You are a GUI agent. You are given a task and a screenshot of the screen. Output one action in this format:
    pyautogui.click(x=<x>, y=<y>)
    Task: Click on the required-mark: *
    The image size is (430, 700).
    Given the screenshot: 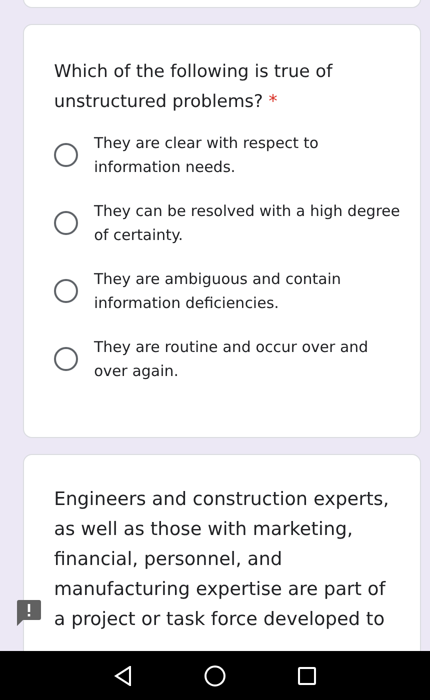 What is the action you would take?
    pyautogui.click(x=273, y=102)
    